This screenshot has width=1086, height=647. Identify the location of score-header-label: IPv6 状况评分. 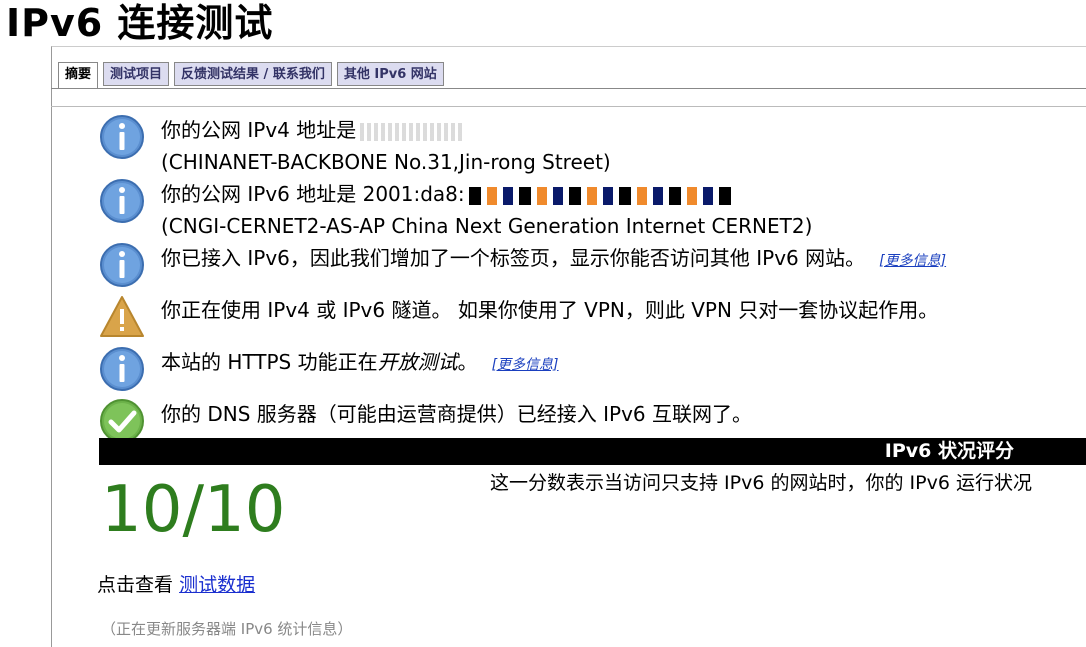
(949, 451).